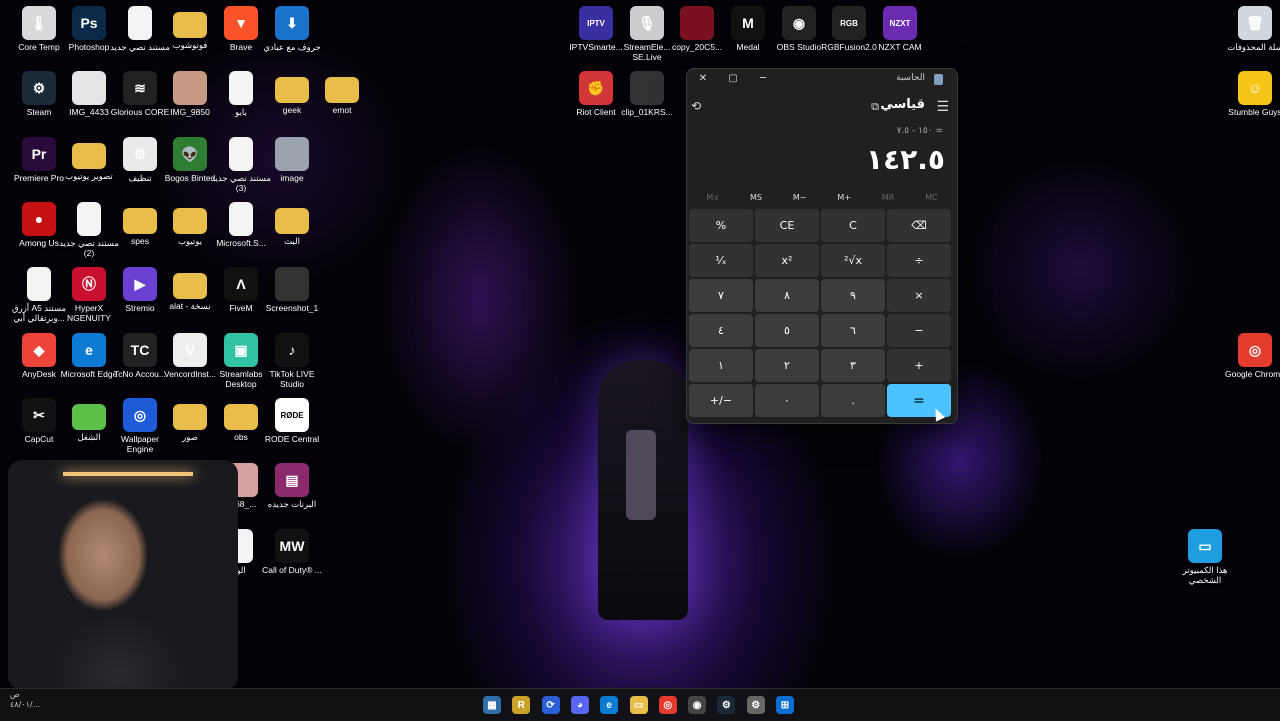  What do you see at coordinates (919, 330) in the screenshot?
I see `calculator-key: −` at bounding box center [919, 330].